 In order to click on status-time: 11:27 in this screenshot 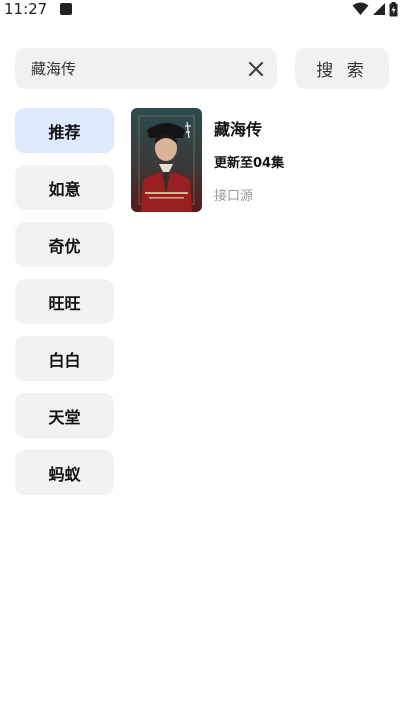, I will do `click(26, 9)`.